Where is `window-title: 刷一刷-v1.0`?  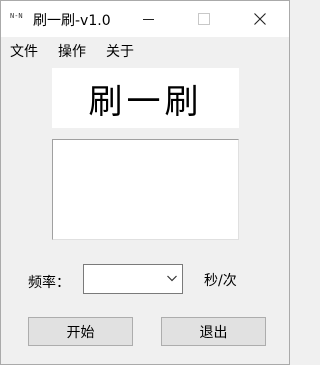 window-title: 刷一刷-v1.0 is located at coordinates (72, 21).